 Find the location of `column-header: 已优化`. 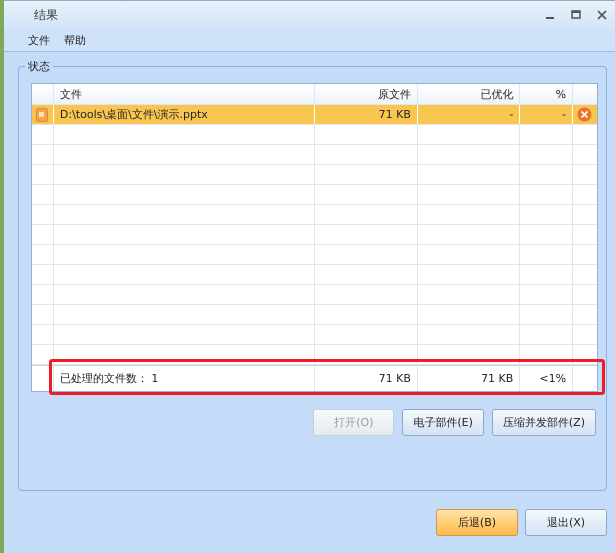

column-header: 已优化 is located at coordinates (469, 94).